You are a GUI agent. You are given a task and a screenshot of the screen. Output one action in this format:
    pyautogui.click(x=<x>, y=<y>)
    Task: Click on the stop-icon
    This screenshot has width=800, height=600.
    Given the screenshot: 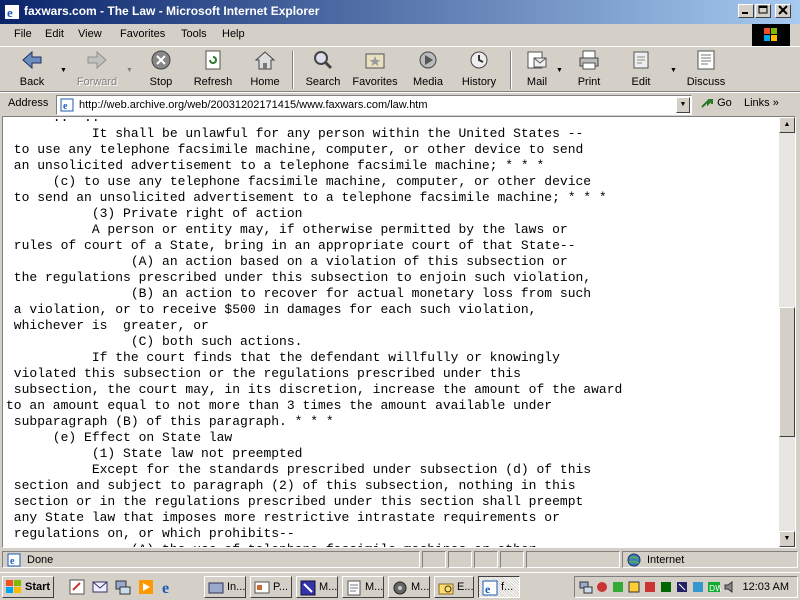 What is the action you would take?
    pyautogui.click(x=161, y=60)
    